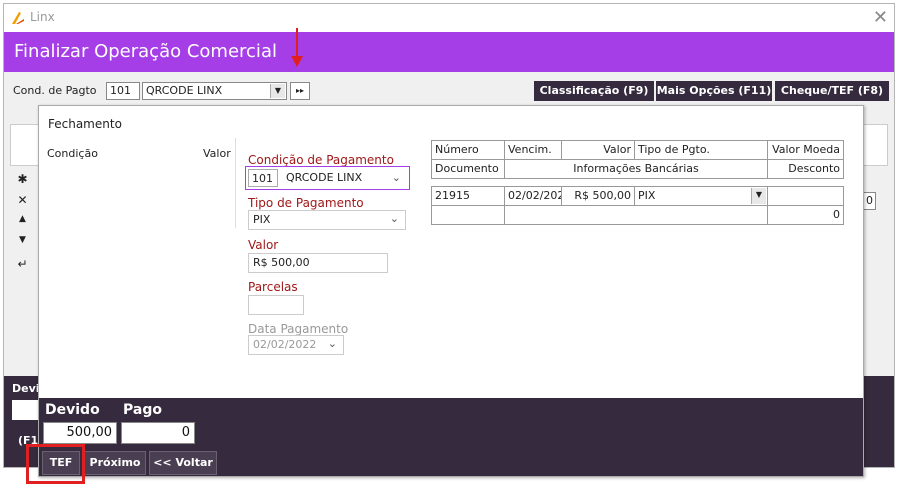  What do you see at coordinates (298, 329) in the screenshot?
I see `data-pagamento-label: Data Pagamento` at bounding box center [298, 329].